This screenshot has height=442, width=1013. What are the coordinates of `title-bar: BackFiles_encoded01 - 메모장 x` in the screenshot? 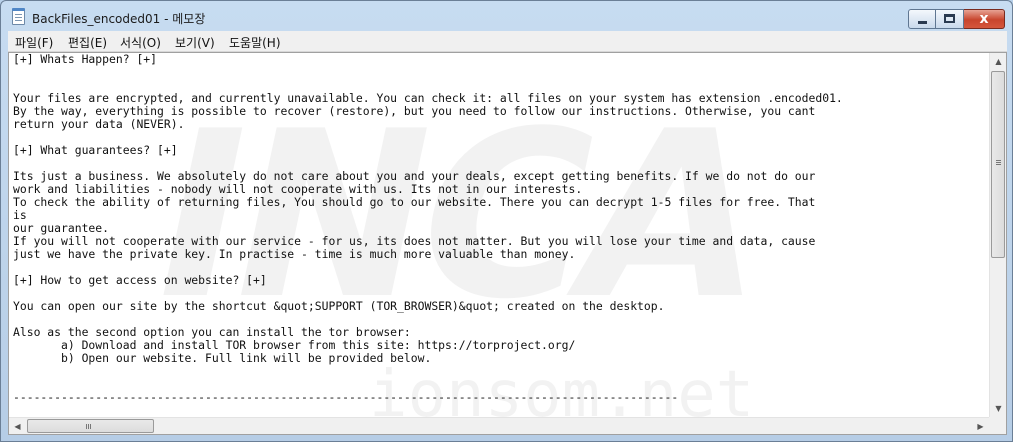 It's located at (506, 16).